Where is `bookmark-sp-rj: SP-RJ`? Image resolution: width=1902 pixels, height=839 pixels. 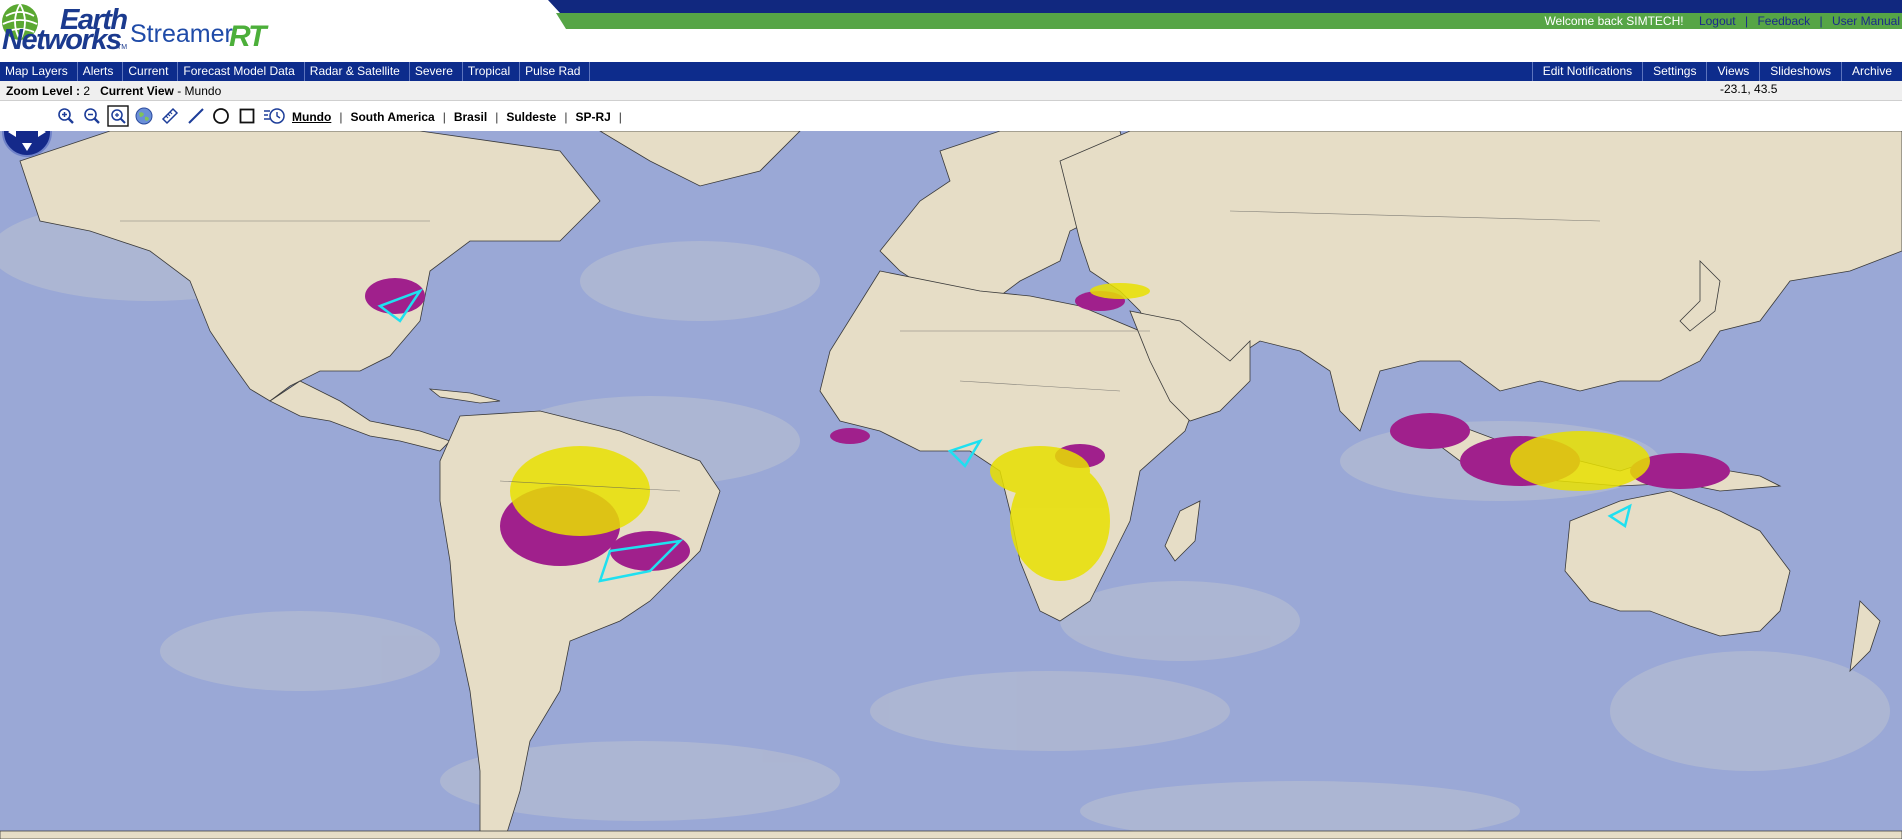
bookmark-sp-rj: SP-RJ is located at coordinates (592, 117).